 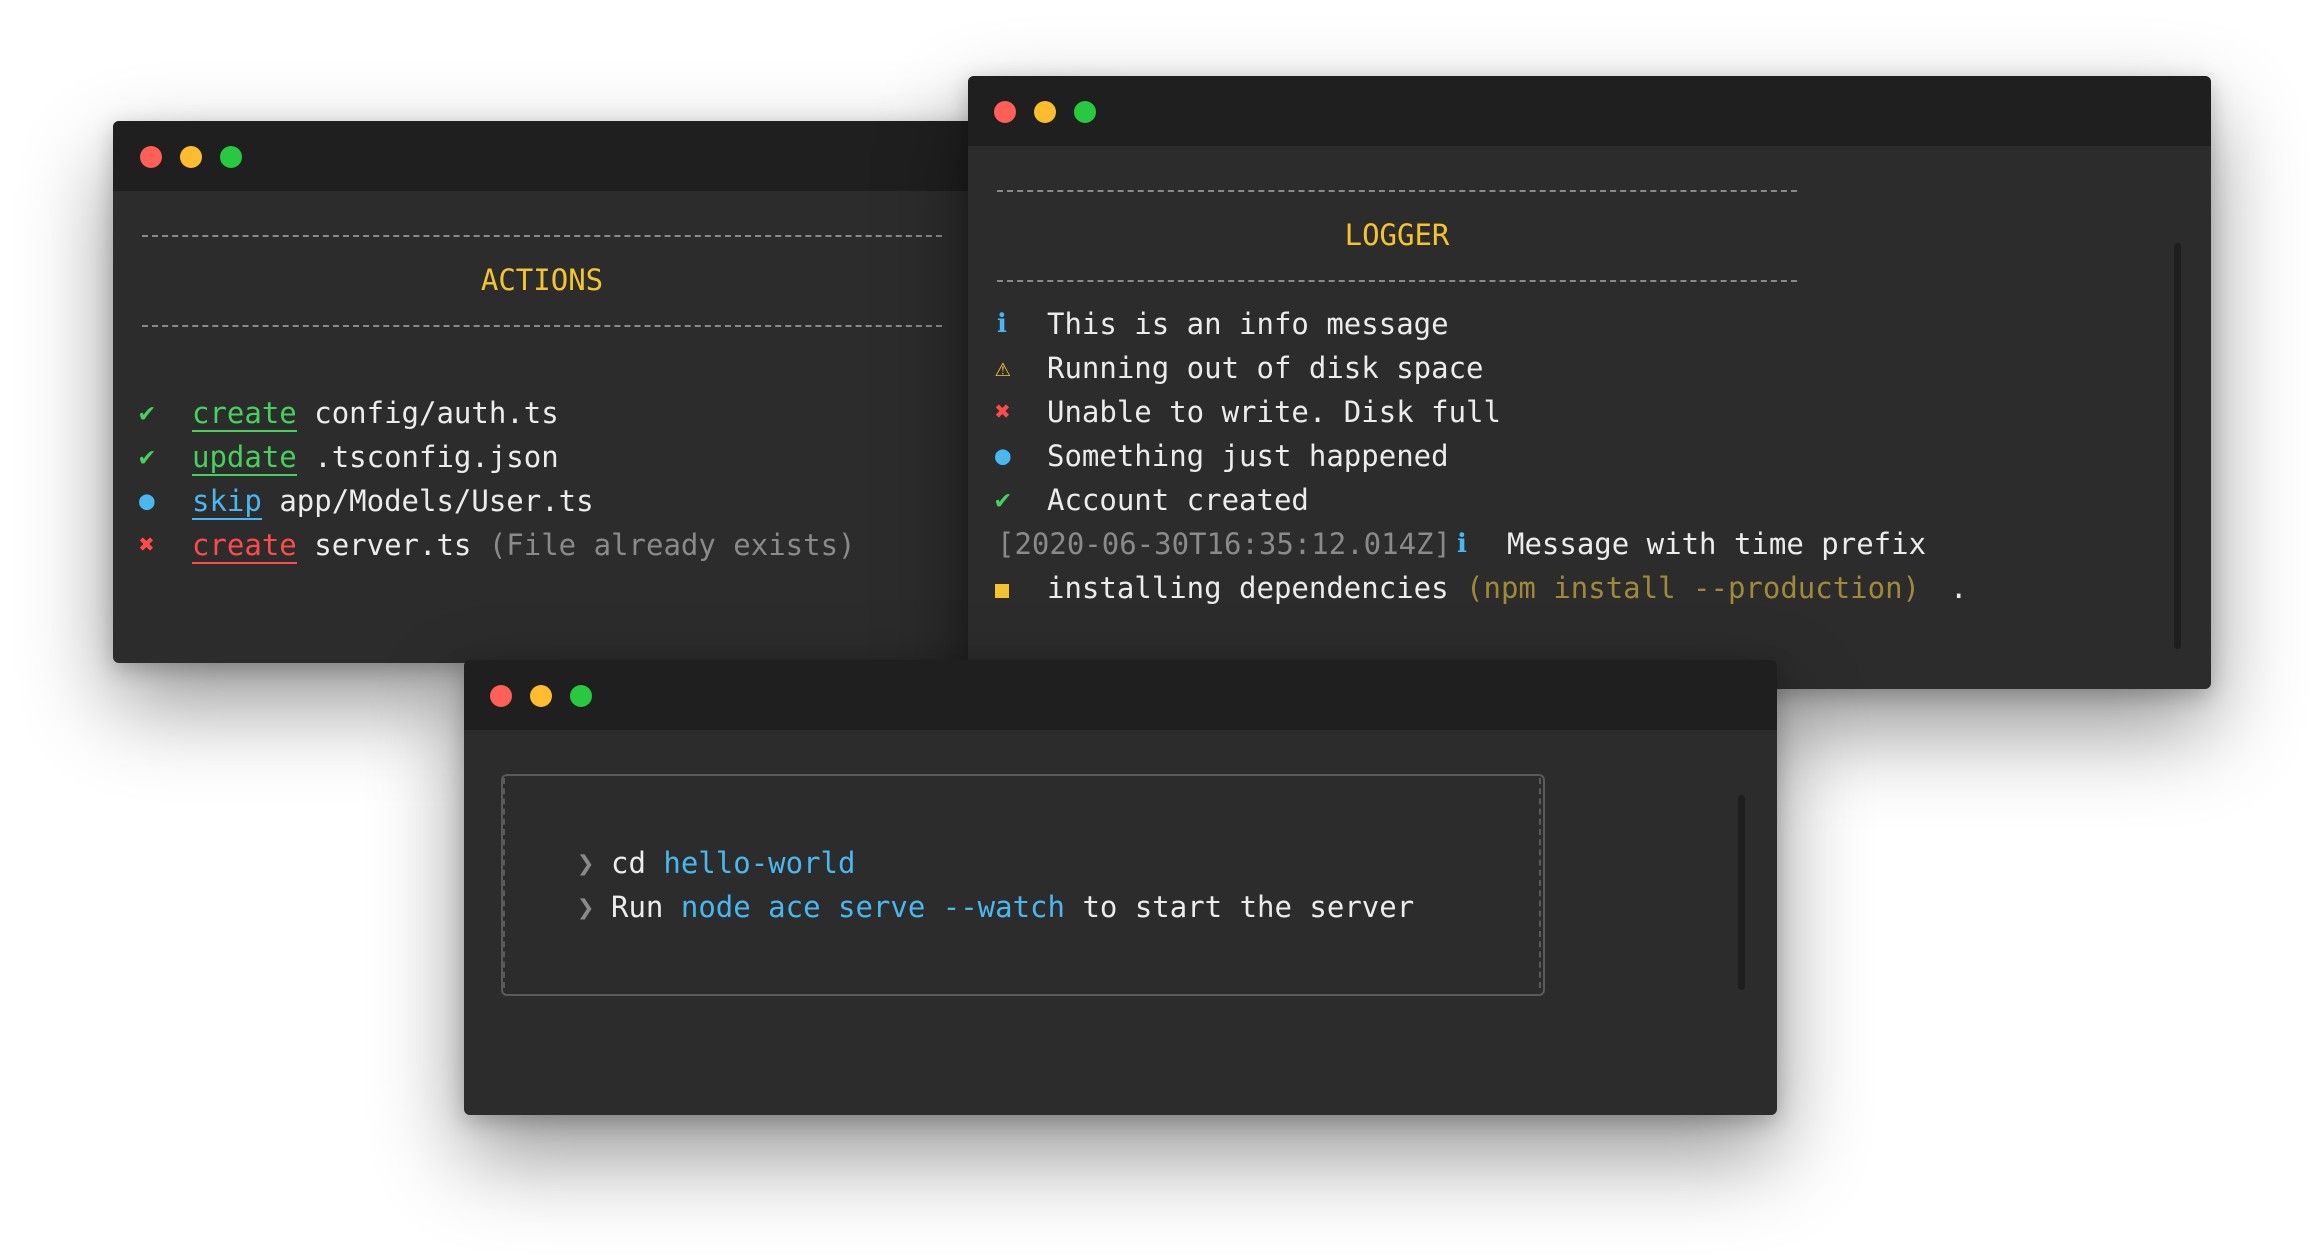 What do you see at coordinates (1589, 324) in the screenshot?
I see `log-row: ℹ This is an info message` at bounding box center [1589, 324].